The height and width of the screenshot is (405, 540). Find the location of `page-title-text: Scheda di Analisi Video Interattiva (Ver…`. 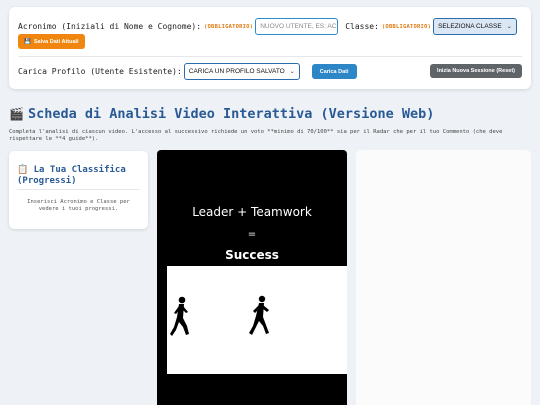

page-title-text: Scheda di Analisi Video Interattiva (Ver… is located at coordinates (231, 114).